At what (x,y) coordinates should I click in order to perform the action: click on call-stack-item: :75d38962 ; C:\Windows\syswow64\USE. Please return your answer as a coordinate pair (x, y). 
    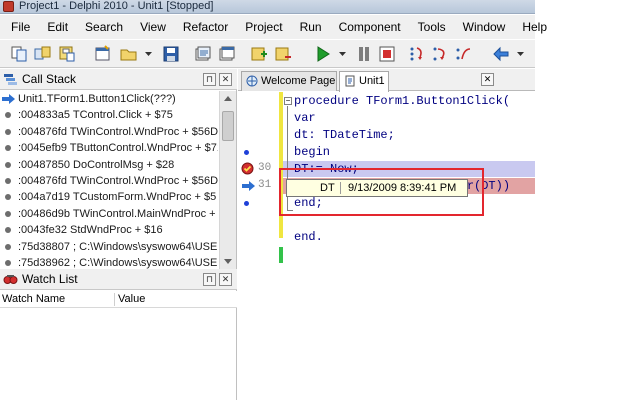
    Looking at the image, I should click on (109, 262).